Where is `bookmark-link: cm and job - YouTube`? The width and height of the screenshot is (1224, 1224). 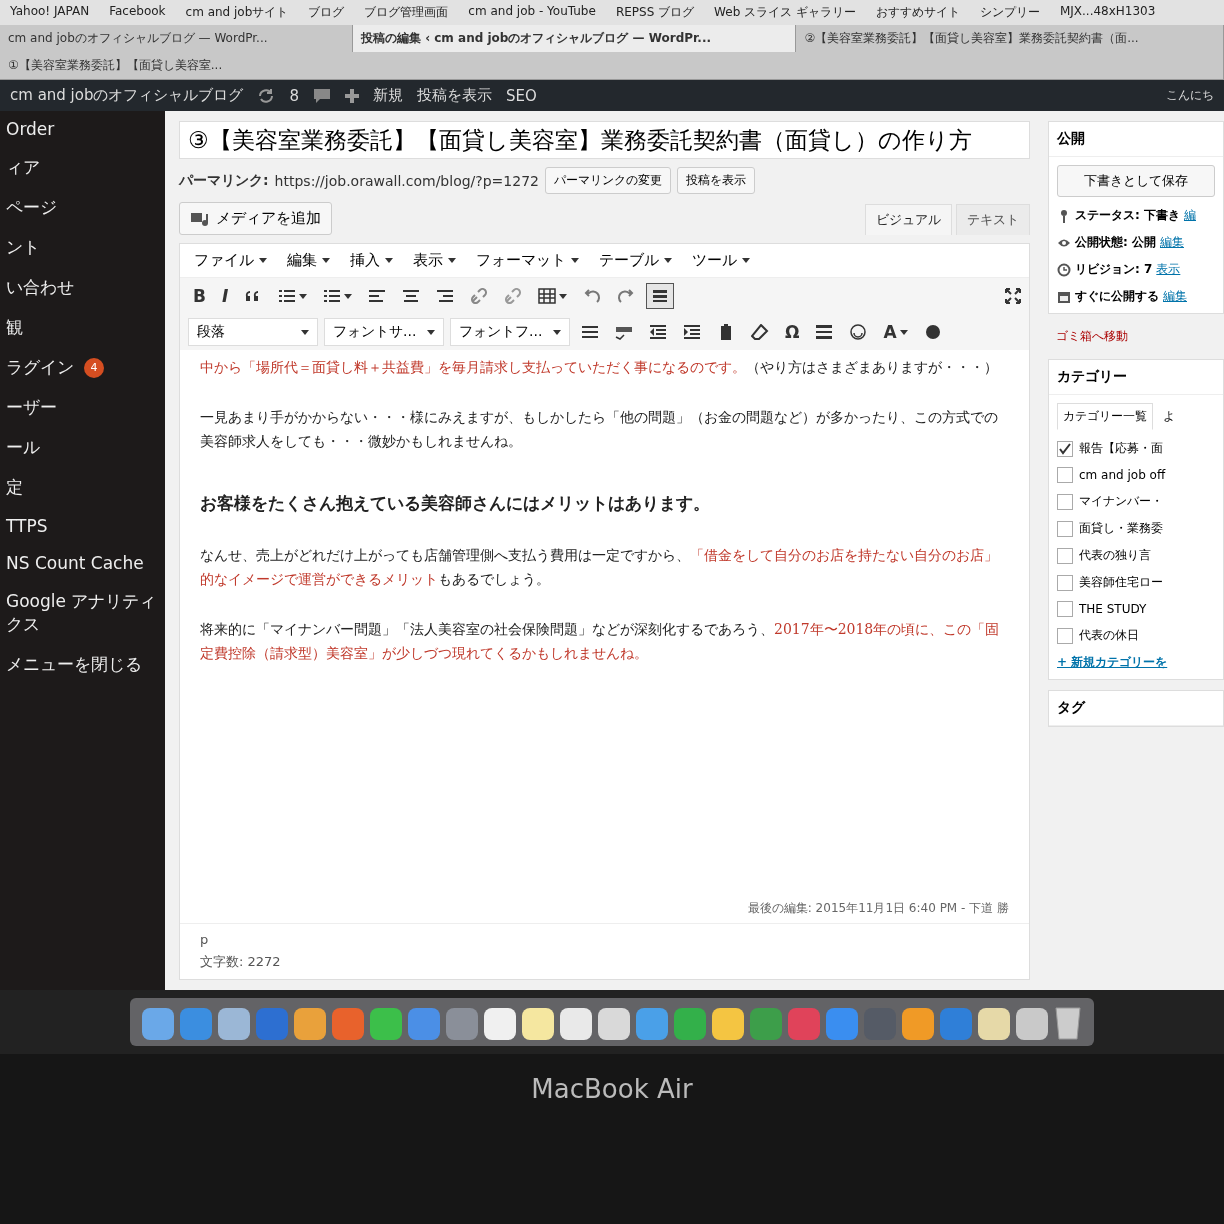
bookmark-link: cm and job - YouTube is located at coordinates (532, 12).